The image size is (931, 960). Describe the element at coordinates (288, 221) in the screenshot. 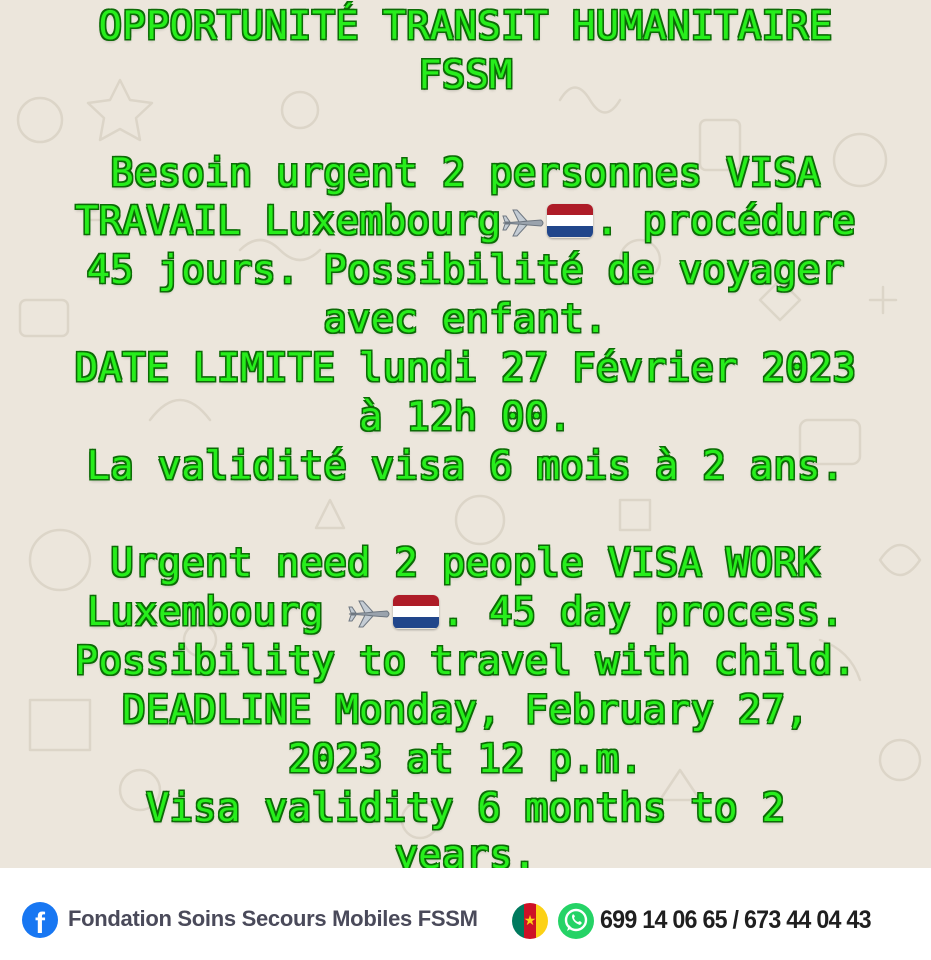

I see `fr-line-2-text-a: TRAVAIL Luxembourg` at that location.